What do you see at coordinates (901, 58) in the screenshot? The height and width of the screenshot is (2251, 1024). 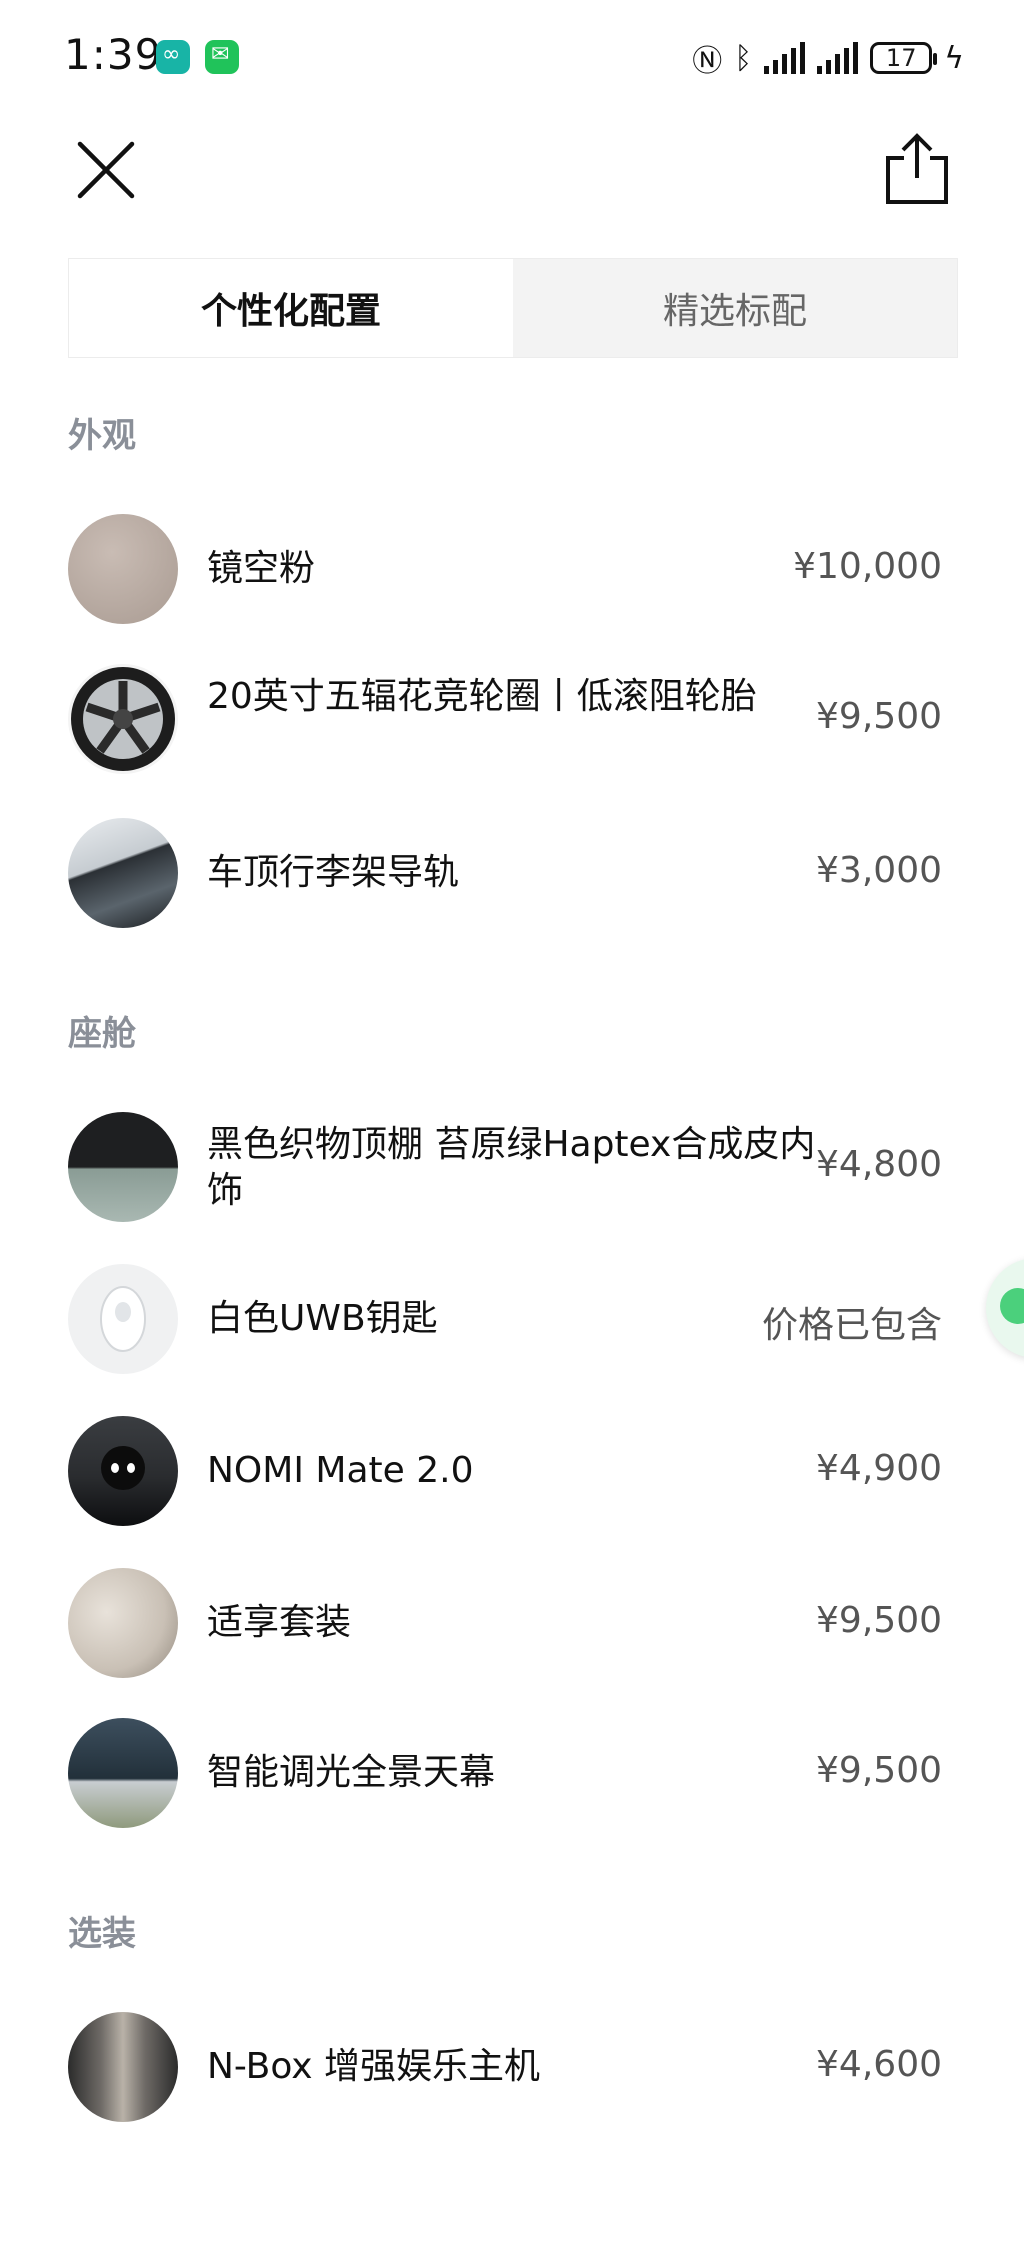 I see `battery-level: 17` at bounding box center [901, 58].